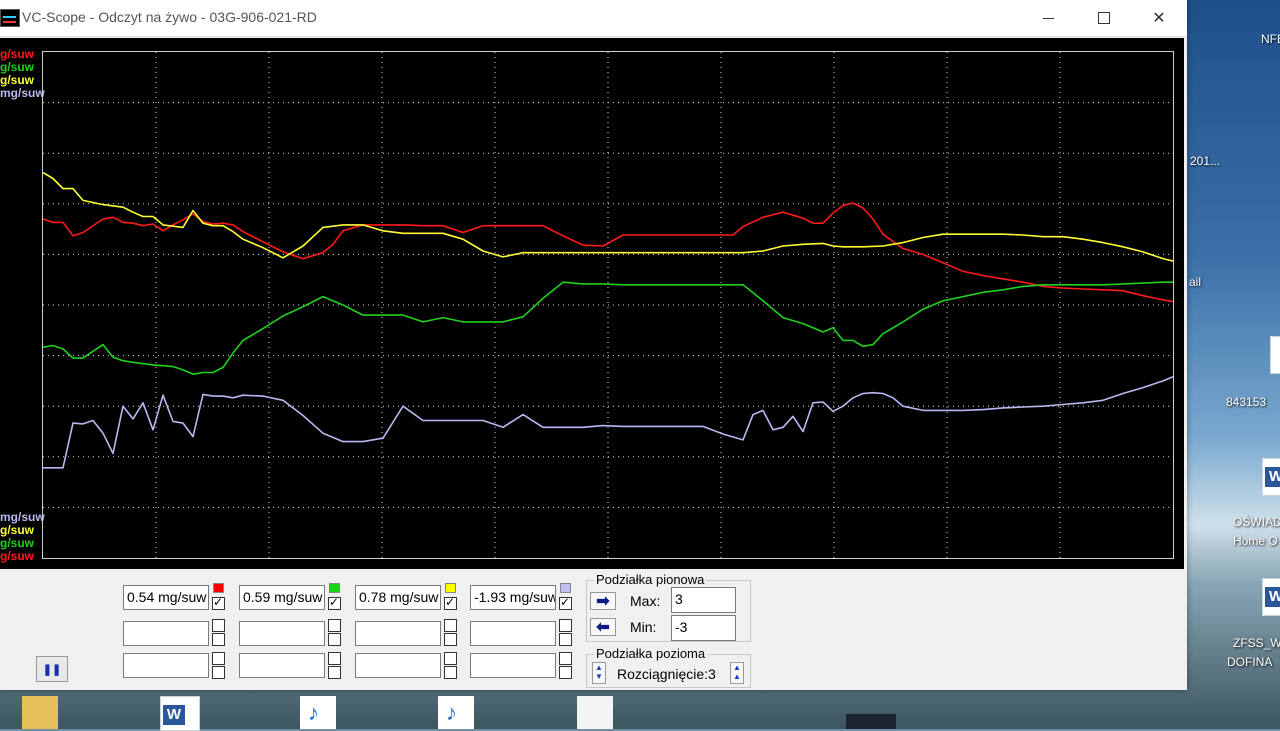  Describe the element at coordinates (595, 712) in the screenshot. I see `text-file-icon` at that location.